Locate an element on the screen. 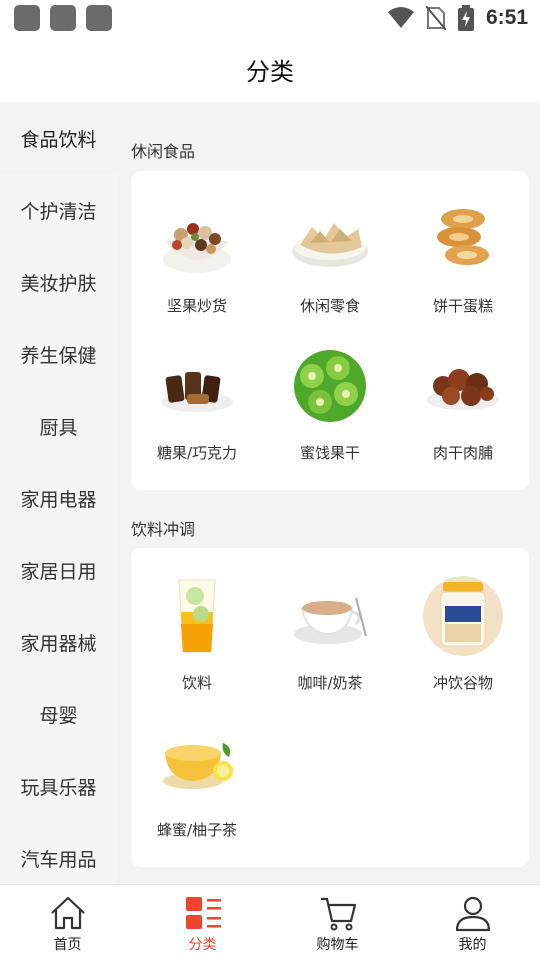 This screenshot has height=960, width=540. category-item-snacks: 休闲零食 is located at coordinates (330, 243).